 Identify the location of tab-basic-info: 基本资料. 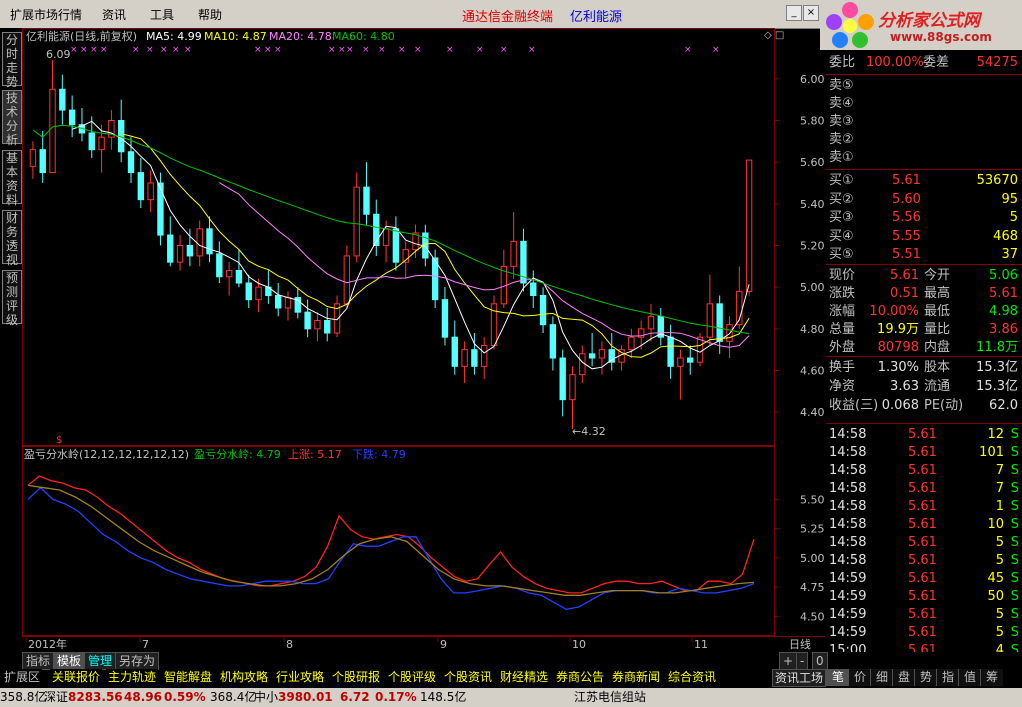
(12, 178).